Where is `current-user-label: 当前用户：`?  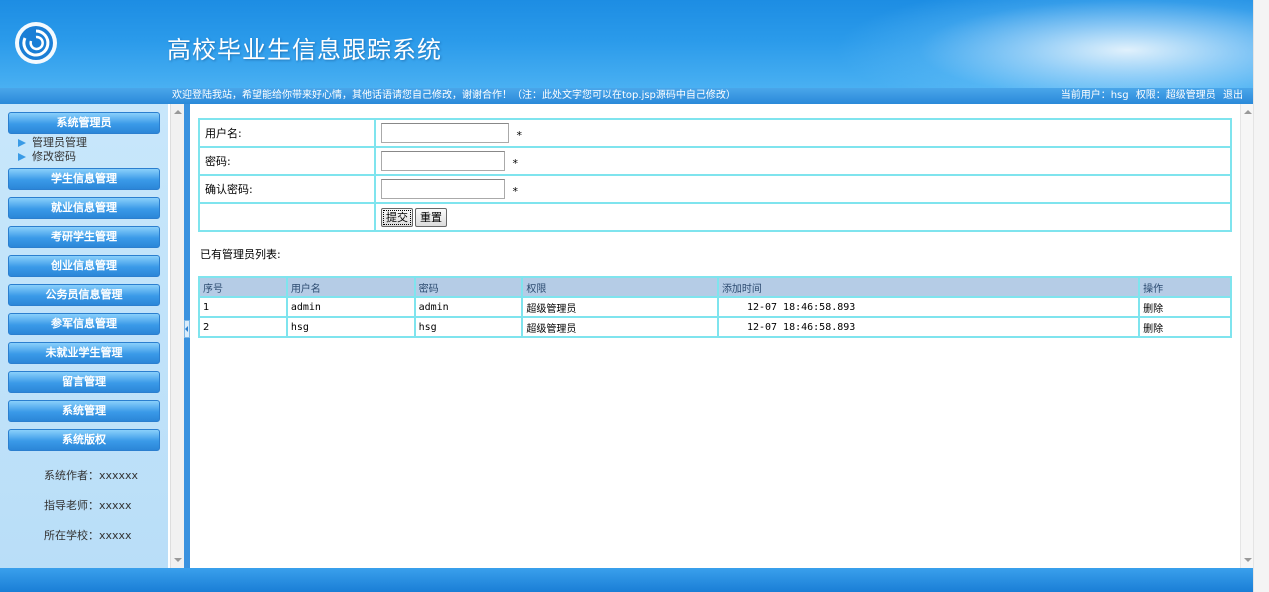 current-user-label: 当前用户： is located at coordinates (1085, 95).